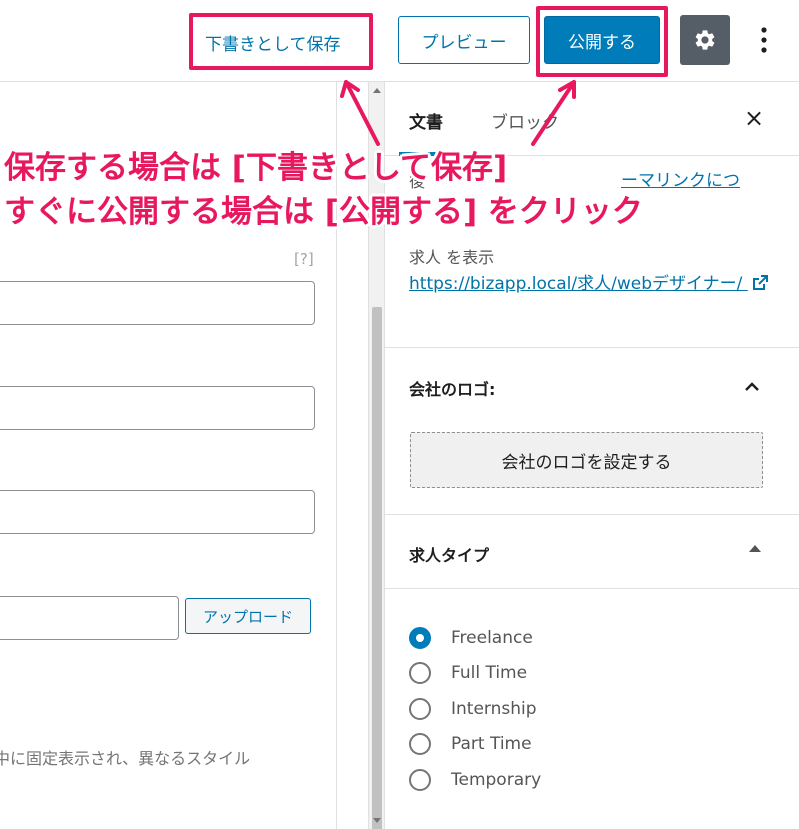 The image size is (799, 829). I want to click on help-mark: [?], so click(304, 259).